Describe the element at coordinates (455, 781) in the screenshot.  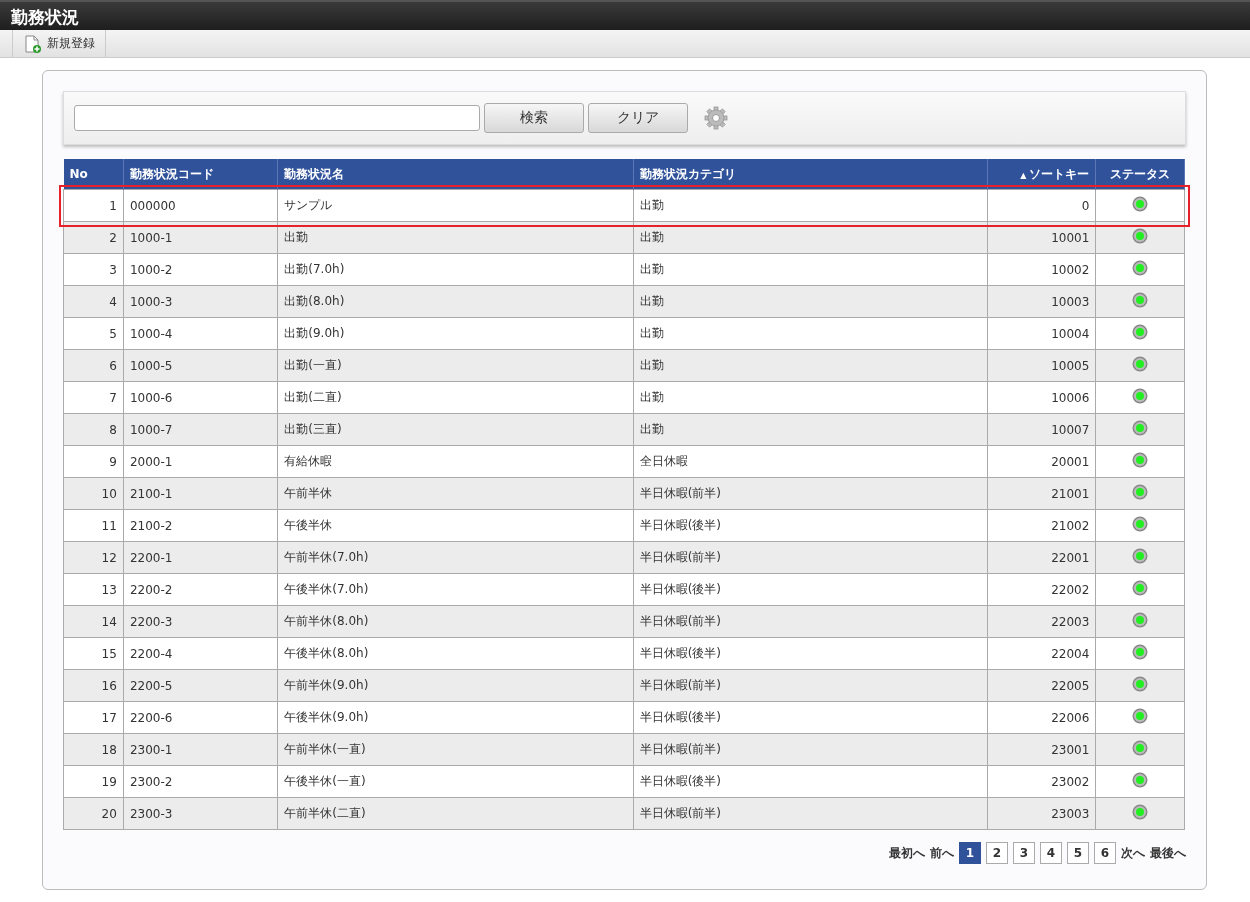
I see `table-cell: 午後半休(一直)` at that location.